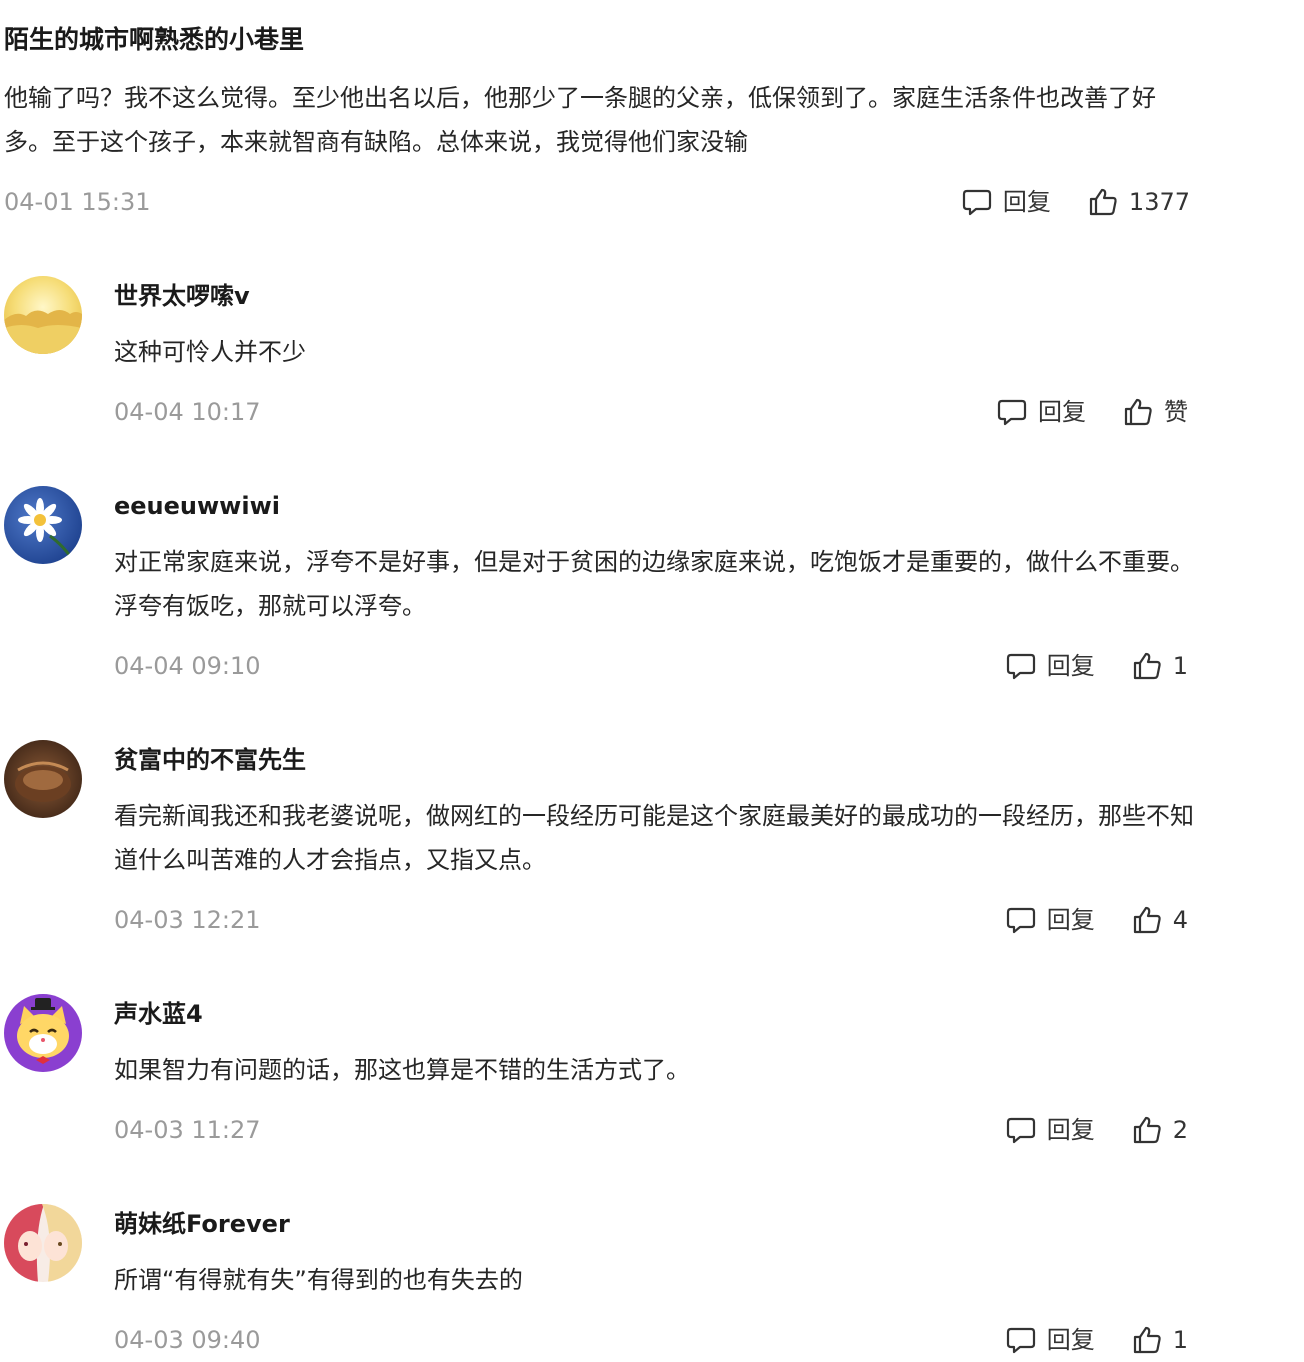  What do you see at coordinates (43, 779) in the screenshot?
I see `brown-photo-avatar` at bounding box center [43, 779].